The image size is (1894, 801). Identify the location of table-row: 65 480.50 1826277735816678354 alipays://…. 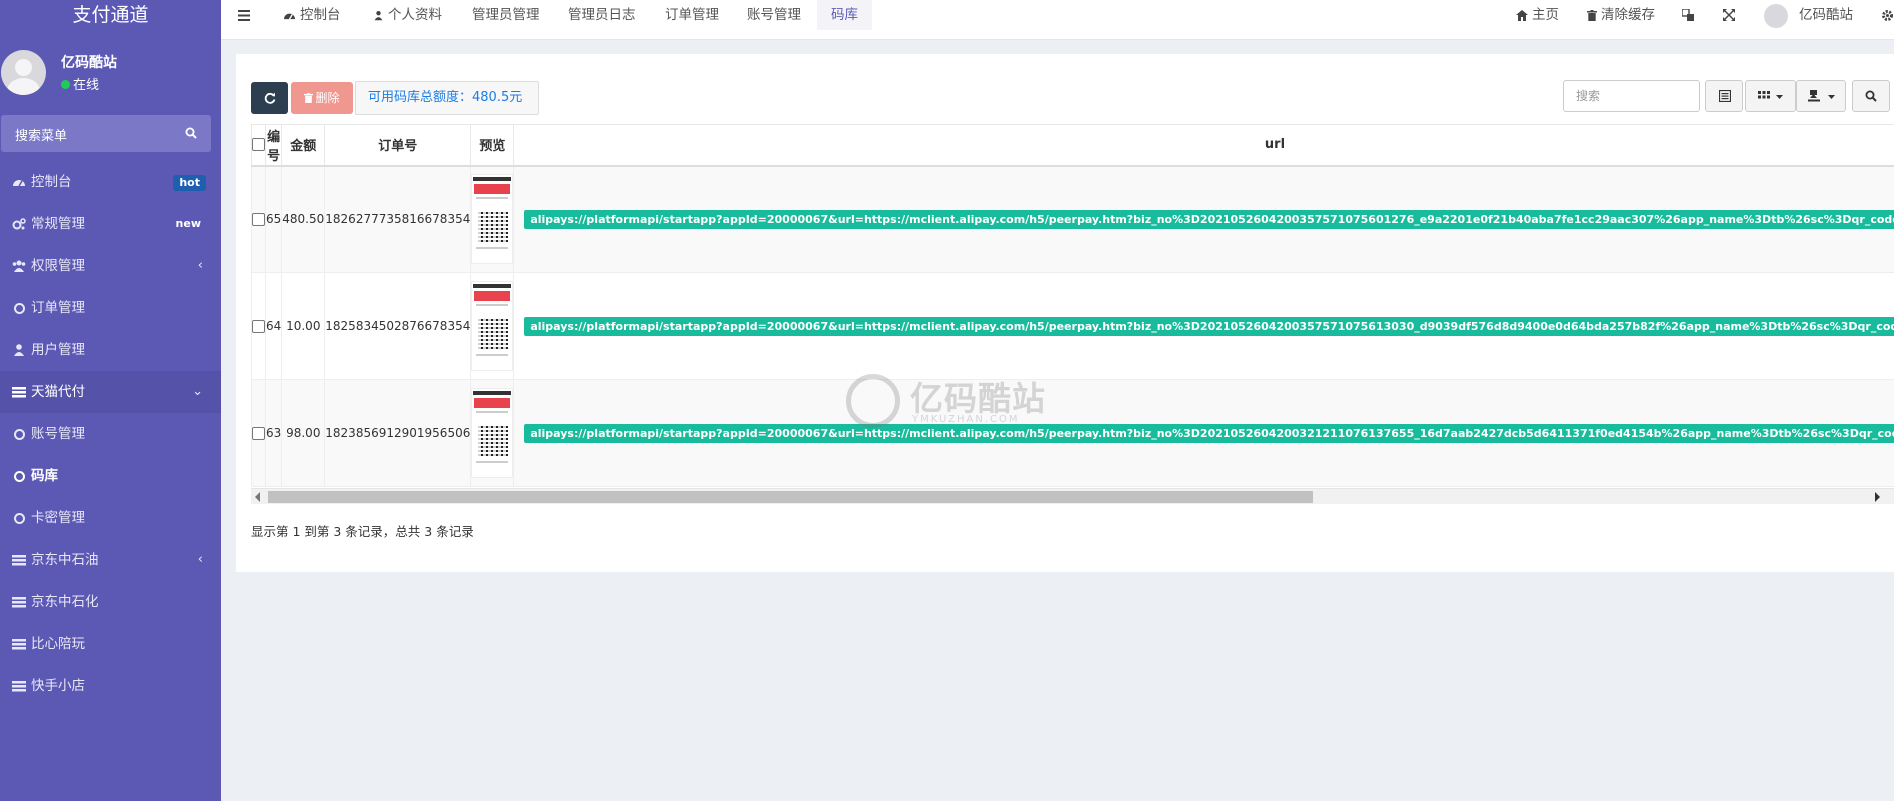
(1072, 219).